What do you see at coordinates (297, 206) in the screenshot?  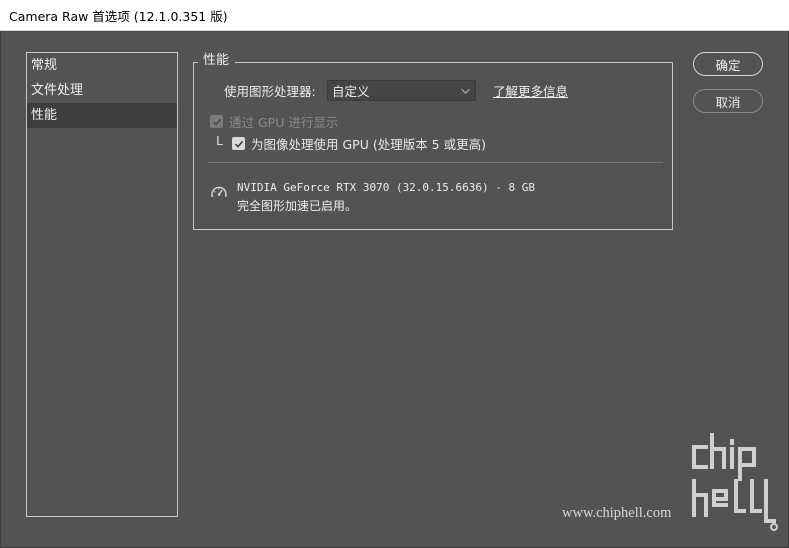 I see `gpu-status: 完全图形加速已启用。` at bounding box center [297, 206].